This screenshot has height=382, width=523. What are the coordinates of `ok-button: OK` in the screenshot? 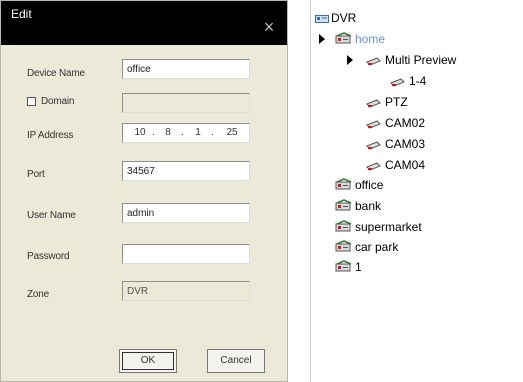 It's located at (148, 361).